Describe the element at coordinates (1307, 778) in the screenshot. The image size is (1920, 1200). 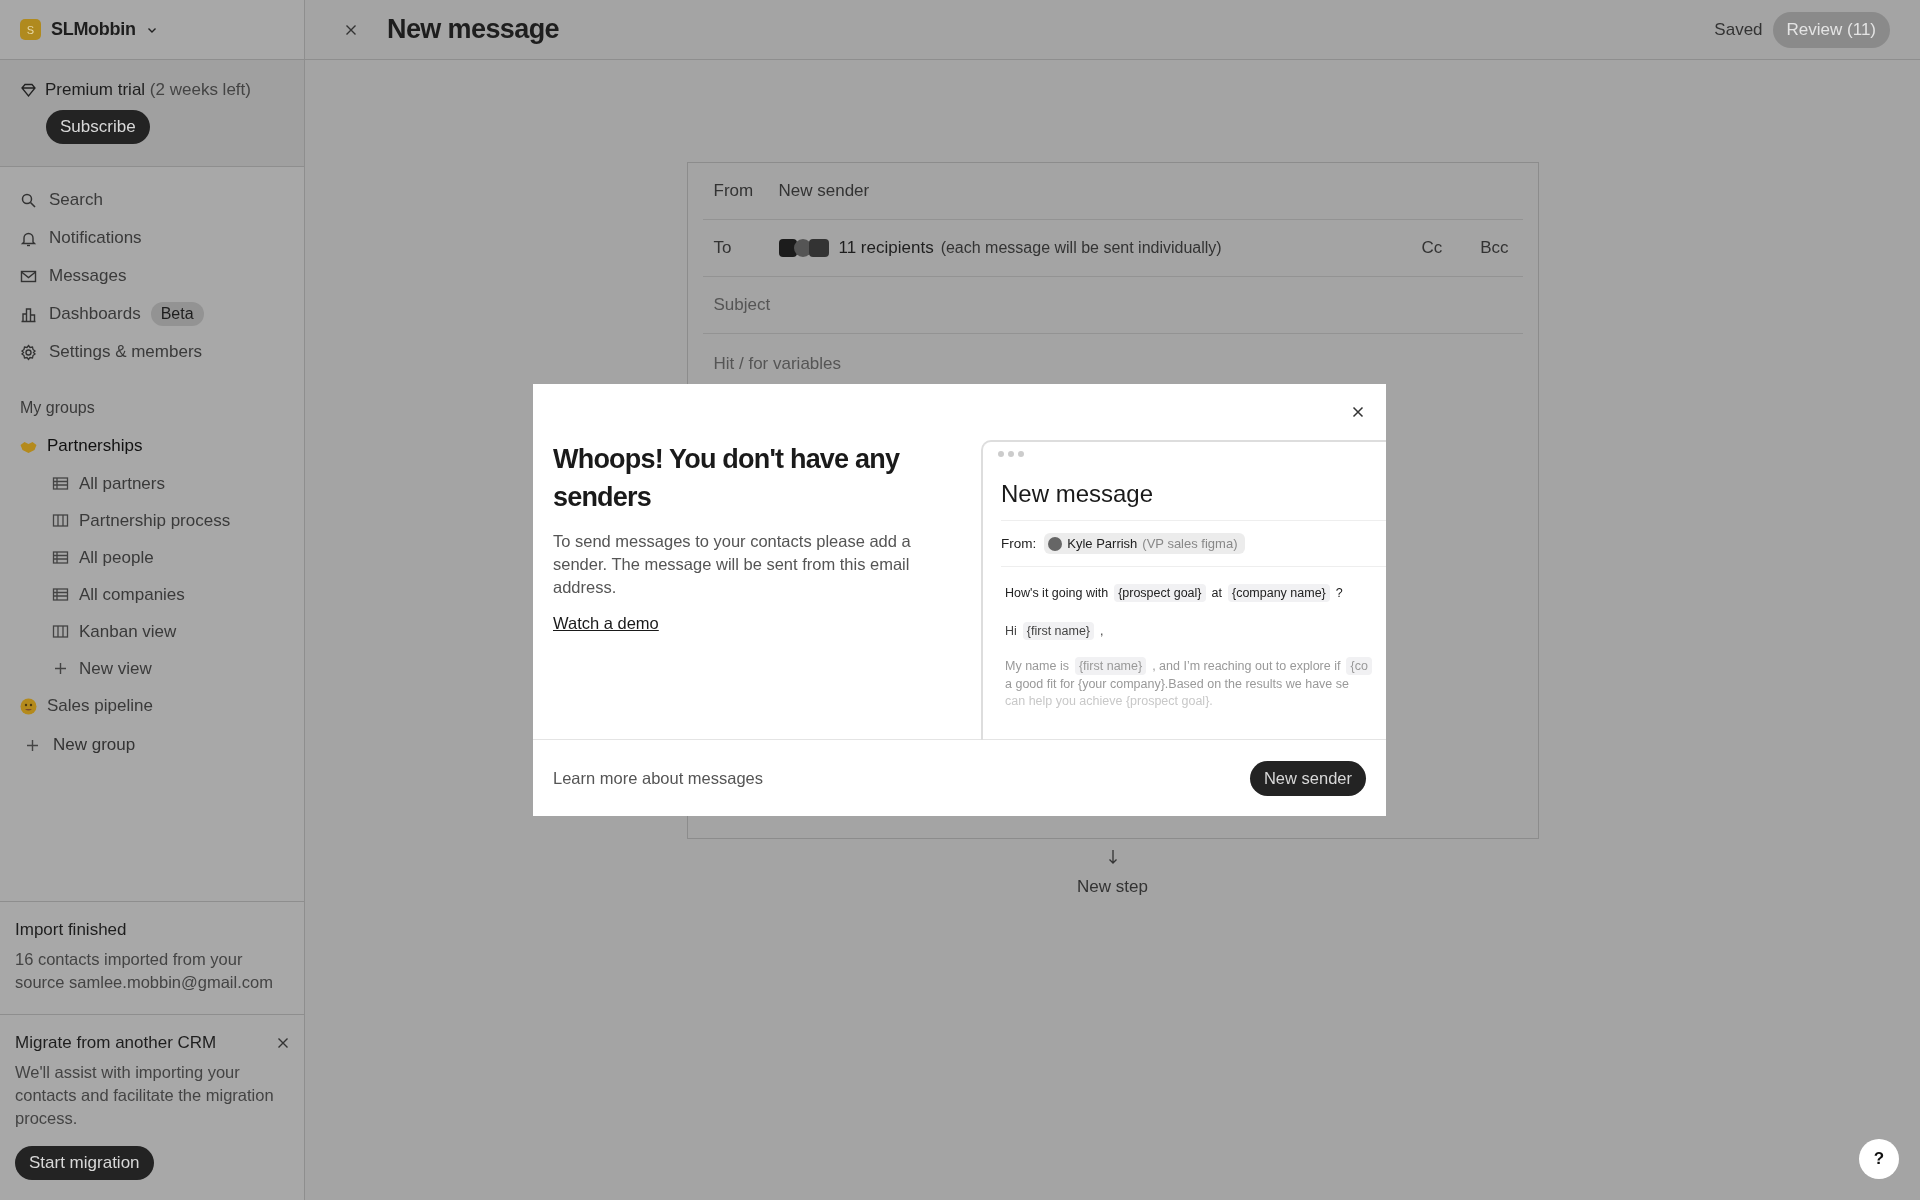
I see `new-sender-button: New sender` at that location.